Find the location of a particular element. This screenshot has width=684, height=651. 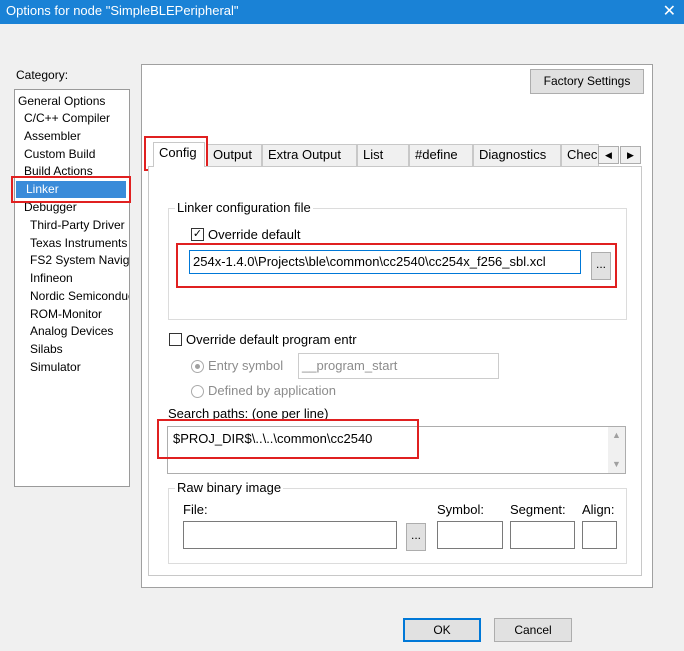

linker-config-group-label: Linker configuration file is located at coordinates (244, 207).